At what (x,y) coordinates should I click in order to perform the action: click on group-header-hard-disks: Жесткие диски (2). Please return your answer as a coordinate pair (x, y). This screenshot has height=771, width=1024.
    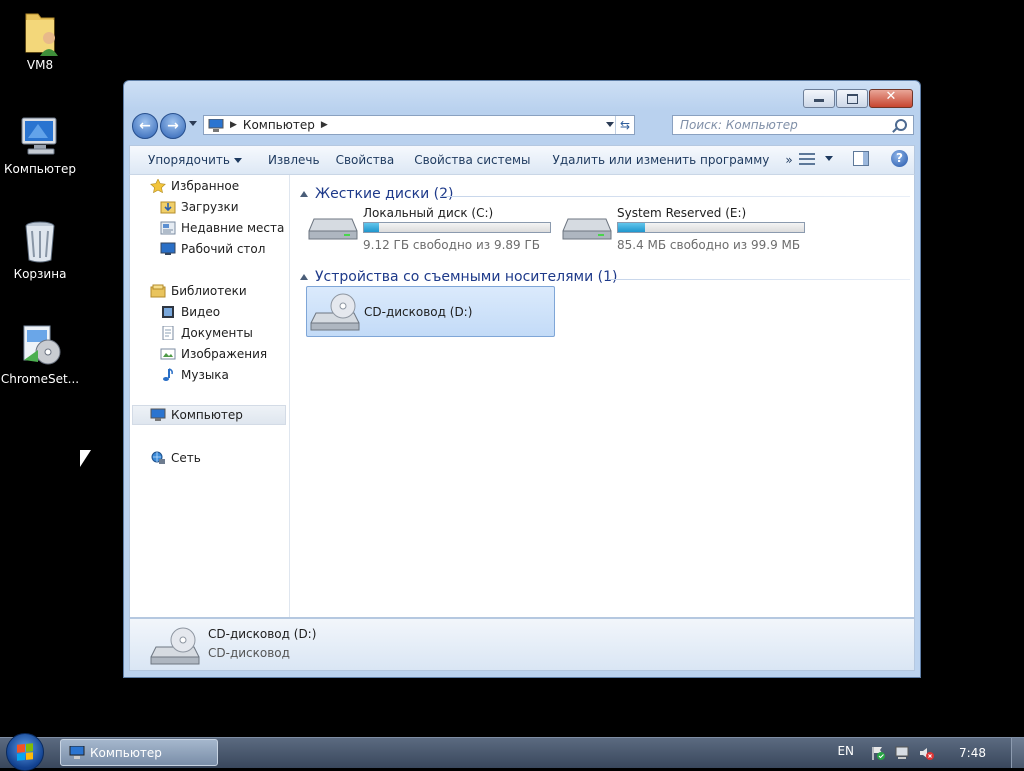
    Looking at the image, I should click on (376, 194).